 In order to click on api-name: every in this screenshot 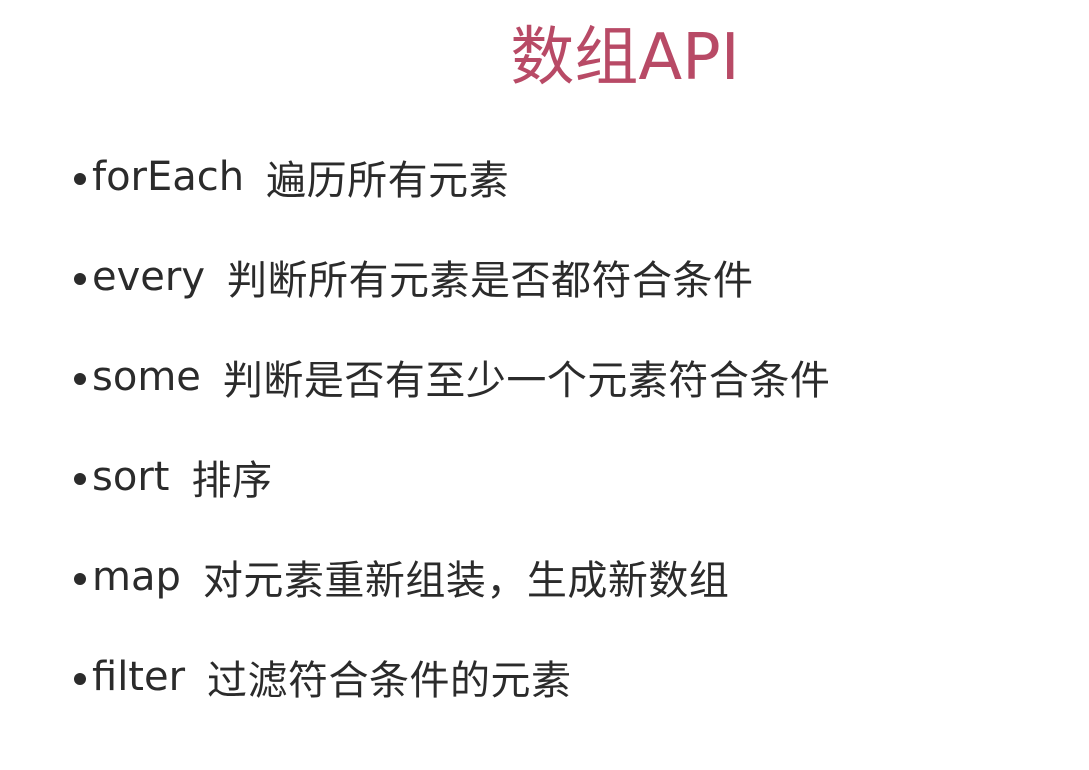, I will do `click(149, 277)`.